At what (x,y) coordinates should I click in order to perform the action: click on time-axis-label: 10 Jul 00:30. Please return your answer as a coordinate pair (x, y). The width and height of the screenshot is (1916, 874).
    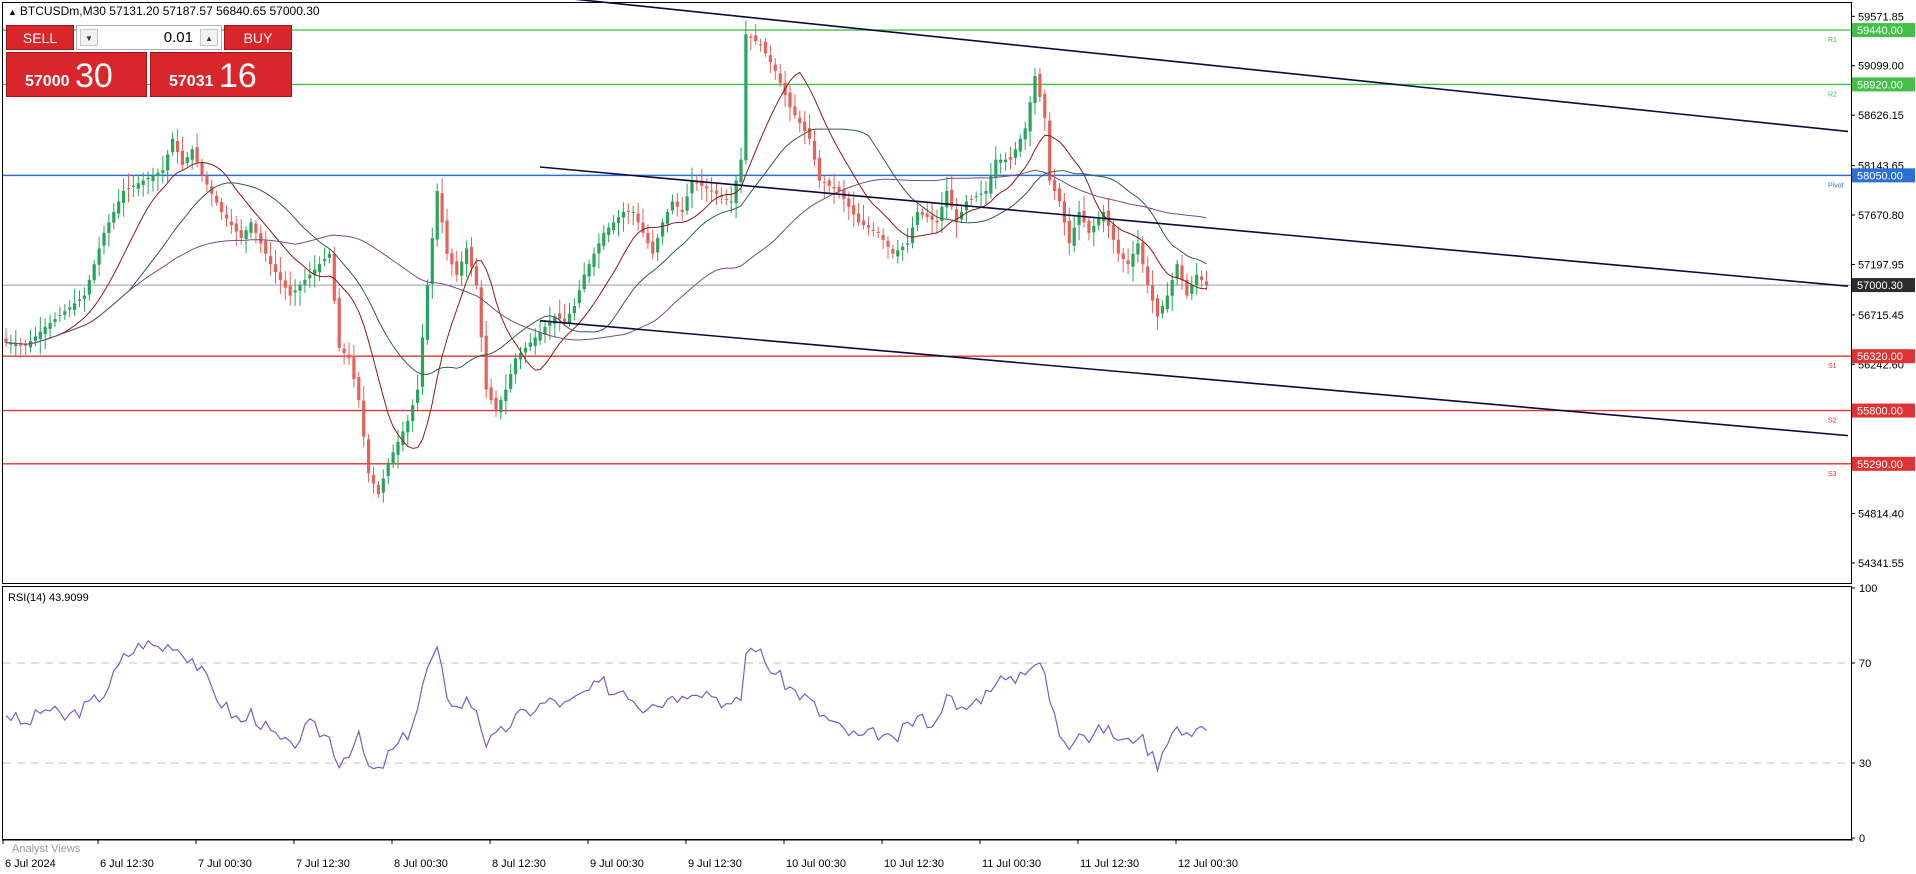
    Looking at the image, I should click on (816, 864).